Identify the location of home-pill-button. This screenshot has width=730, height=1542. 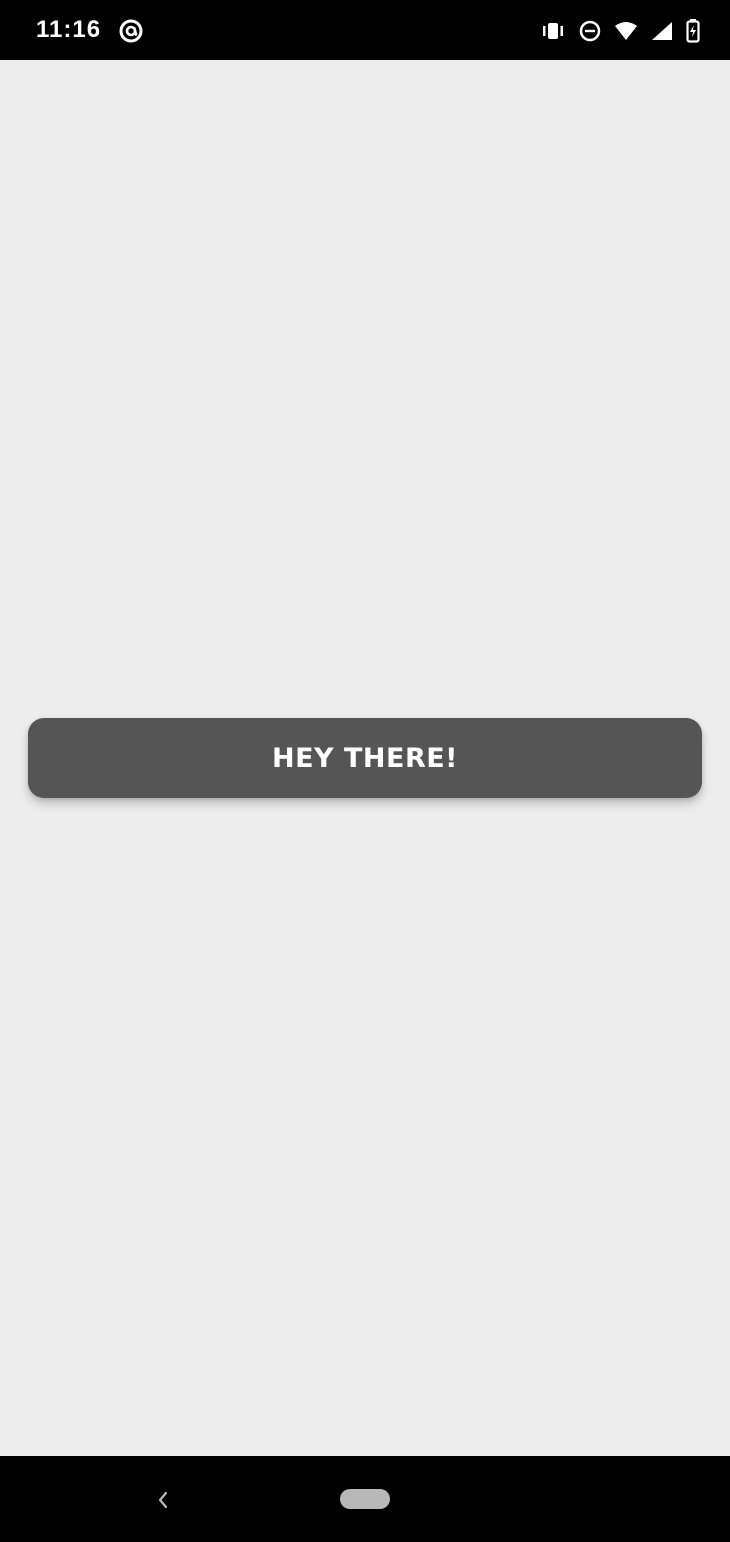
(365, 1499).